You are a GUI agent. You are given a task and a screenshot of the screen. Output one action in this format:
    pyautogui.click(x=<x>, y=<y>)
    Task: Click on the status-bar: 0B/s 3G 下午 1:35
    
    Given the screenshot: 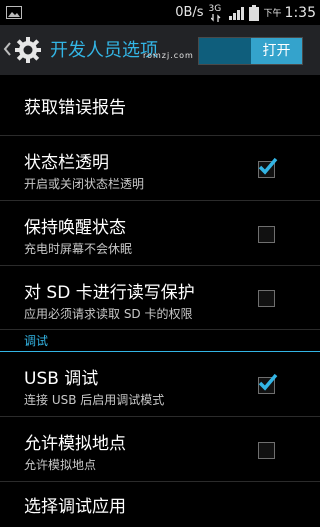 What is the action you would take?
    pyautogui.click(x=160, y=12)
    